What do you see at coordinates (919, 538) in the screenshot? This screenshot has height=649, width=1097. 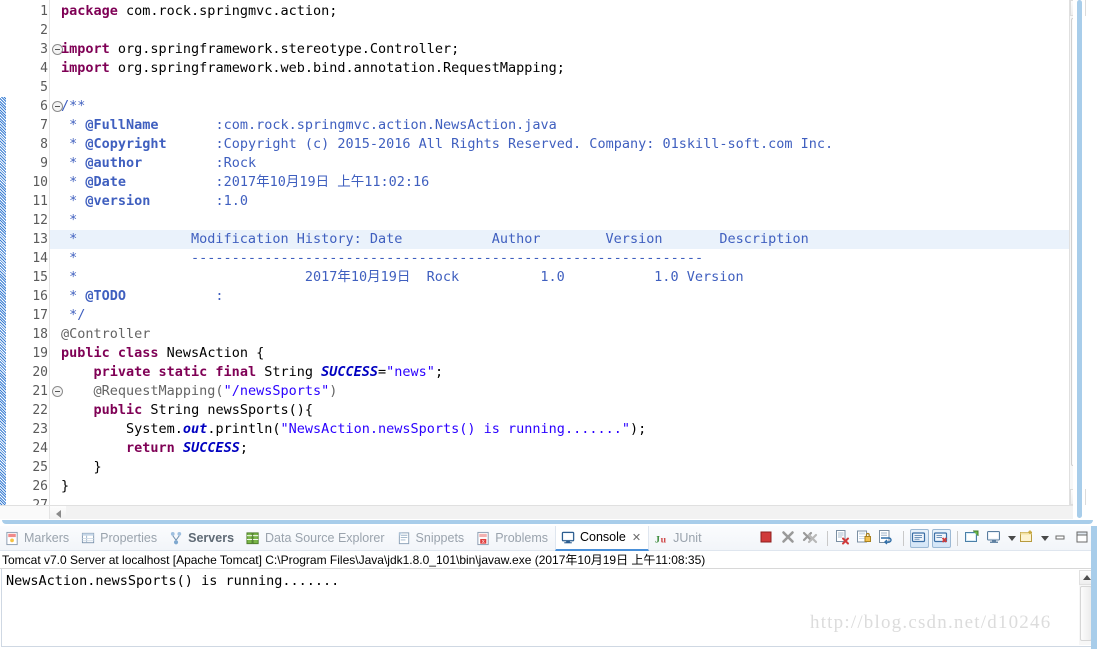 I see `show-console-on-output-button` at bounding box center [919, 538].